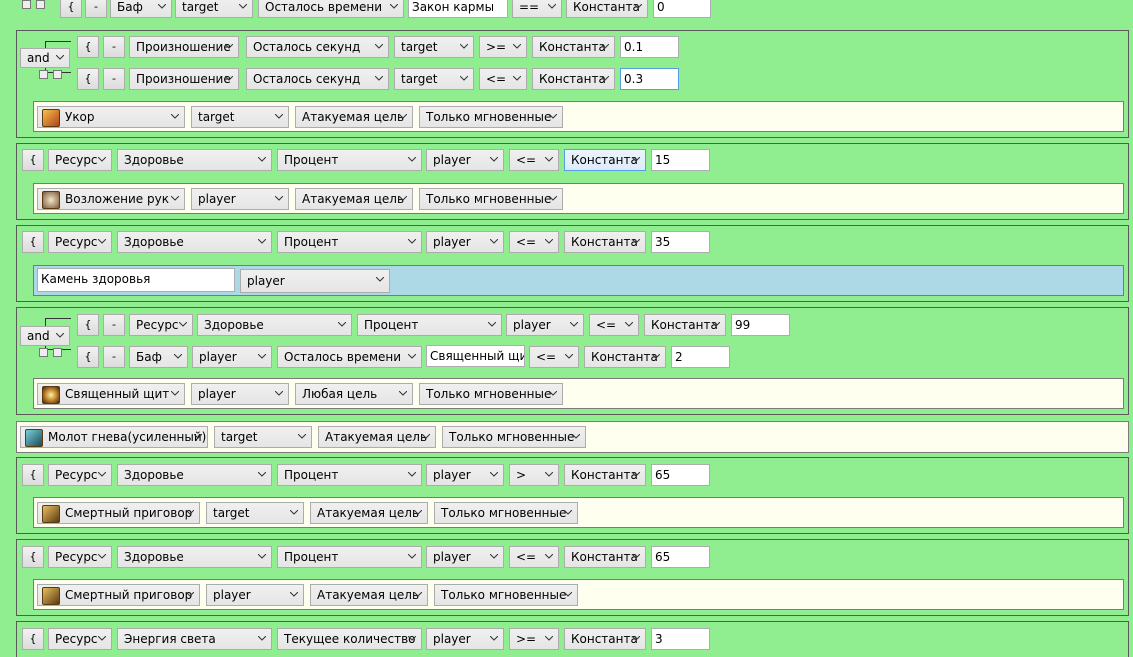  What do you see at coordinates (760, 325) in the screenshot?
I see `value-input: 99` at bounding box center [760, 325].